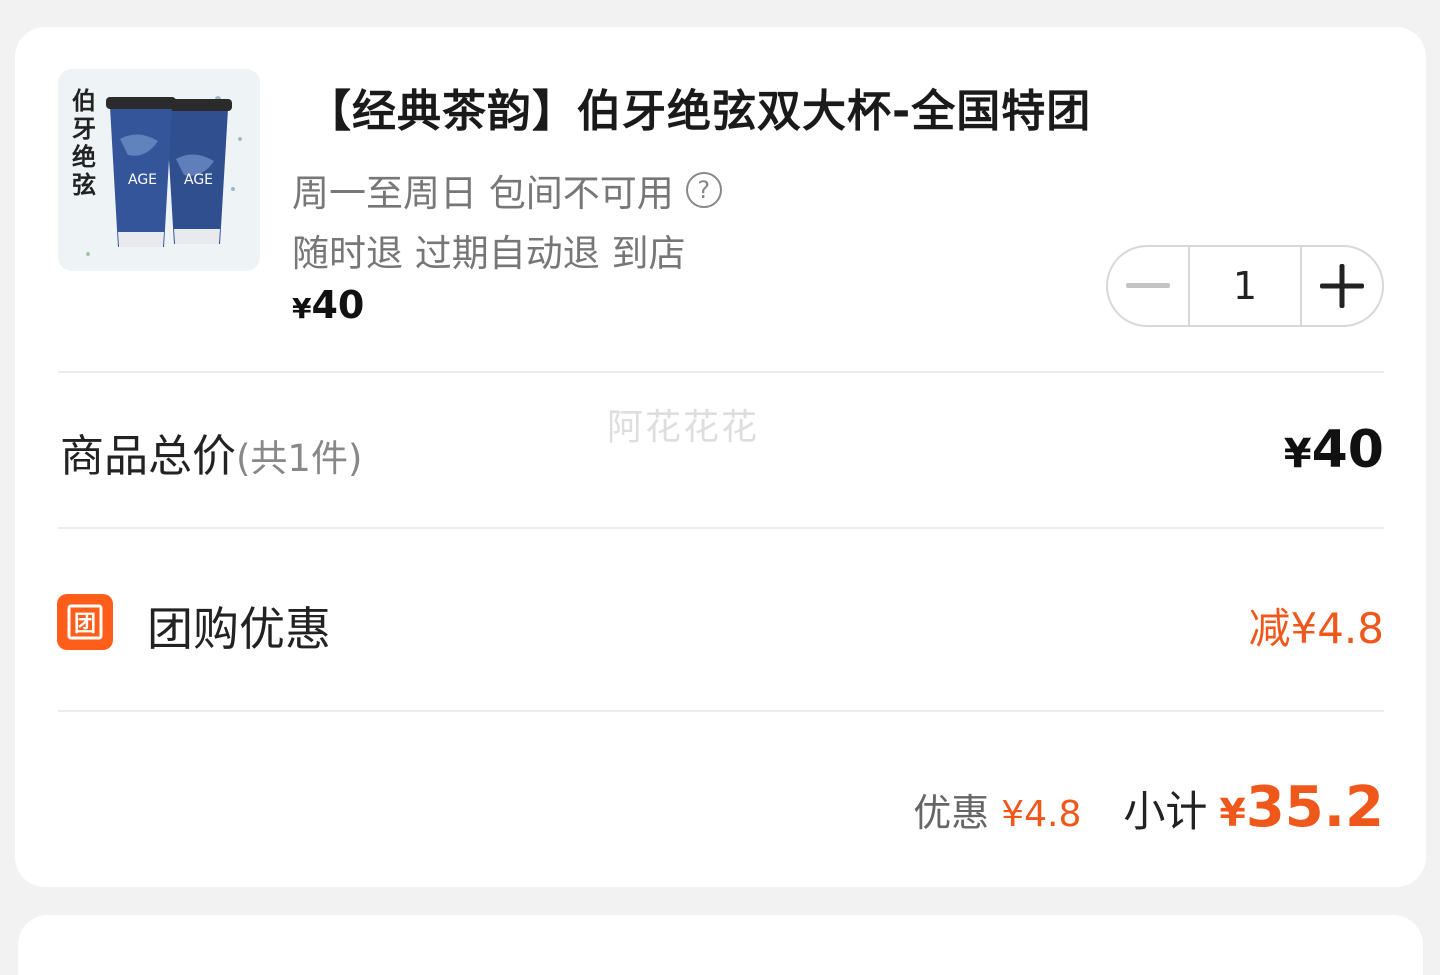 The width and height of the screenshot is (1440, 975). What do you see at coordinates (683, 427) in the screenshot?
I see `watermark: 阿花花花` at bounding box center [683, 427].